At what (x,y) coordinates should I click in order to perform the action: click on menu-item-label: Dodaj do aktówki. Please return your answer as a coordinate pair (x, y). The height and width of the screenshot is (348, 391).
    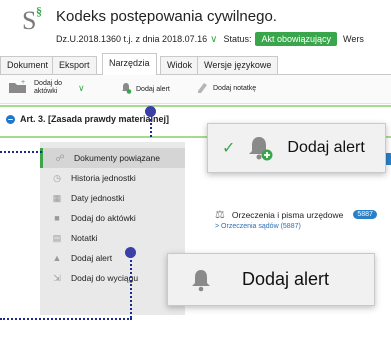
    Looking at the image, I should click on (103, 218).